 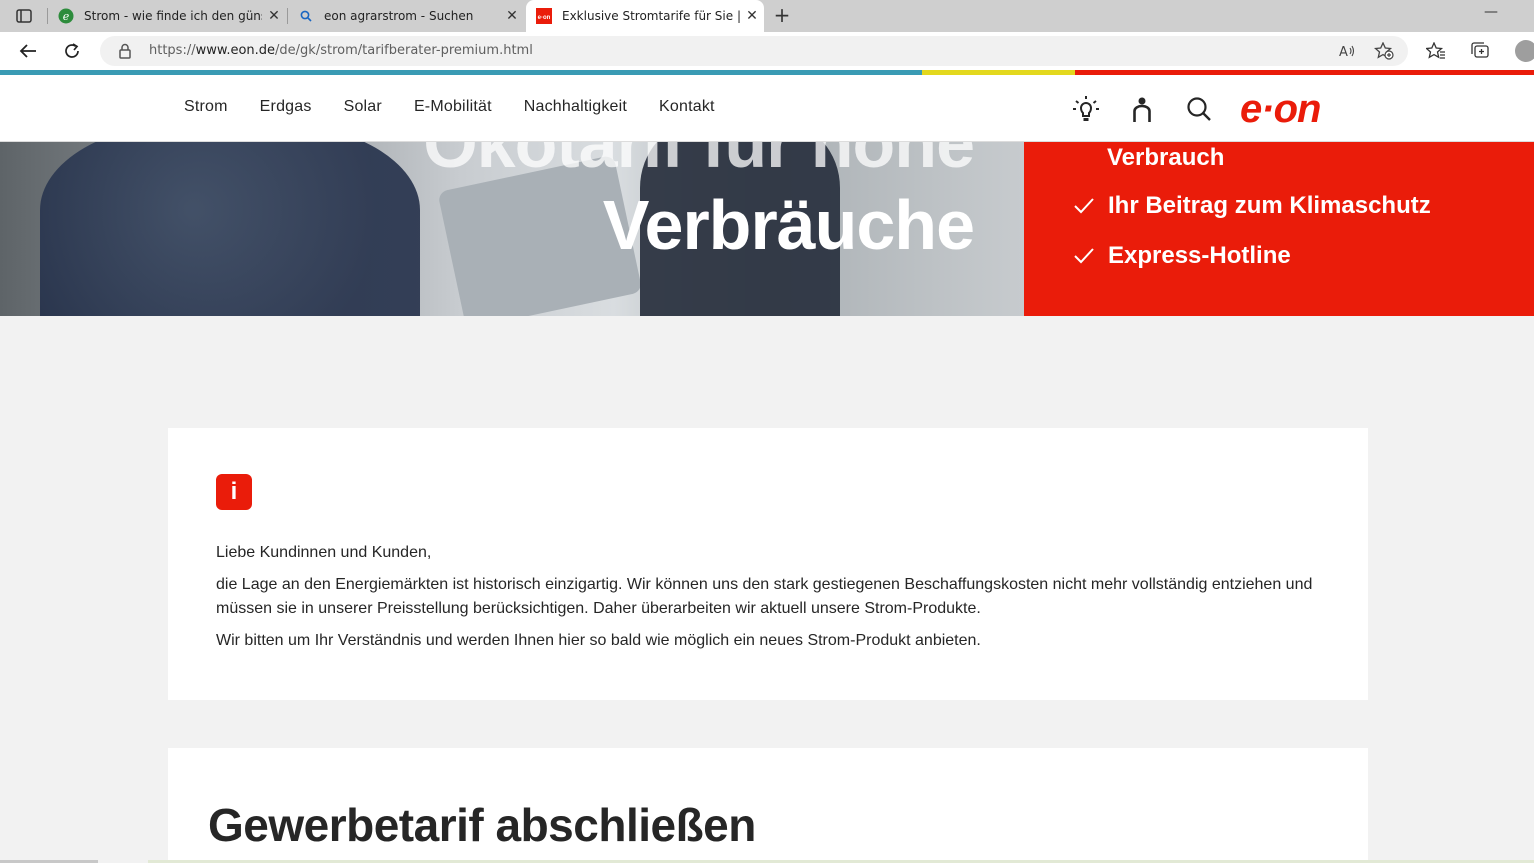 I want to click on reload-button, so click(x=72, y=51).